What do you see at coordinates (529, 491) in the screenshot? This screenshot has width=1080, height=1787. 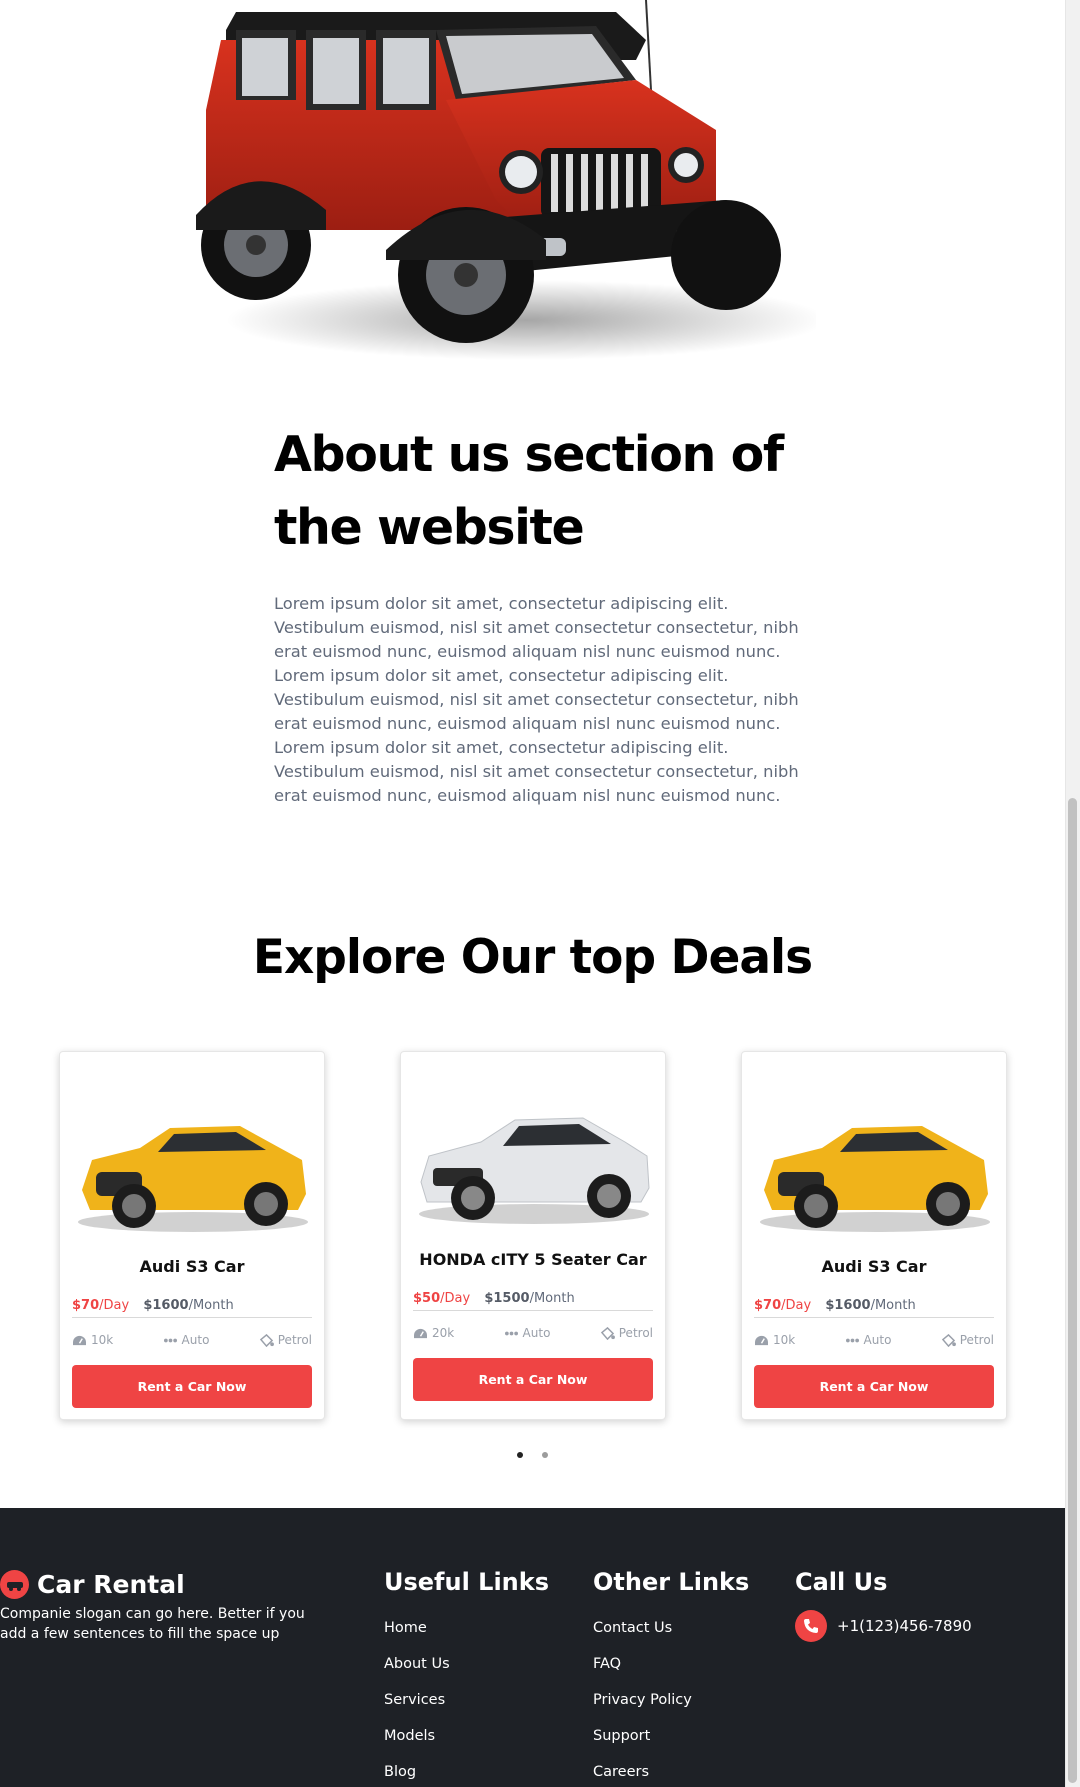 I see `about-title: About us section of the website` at bounding box center [529, 491].